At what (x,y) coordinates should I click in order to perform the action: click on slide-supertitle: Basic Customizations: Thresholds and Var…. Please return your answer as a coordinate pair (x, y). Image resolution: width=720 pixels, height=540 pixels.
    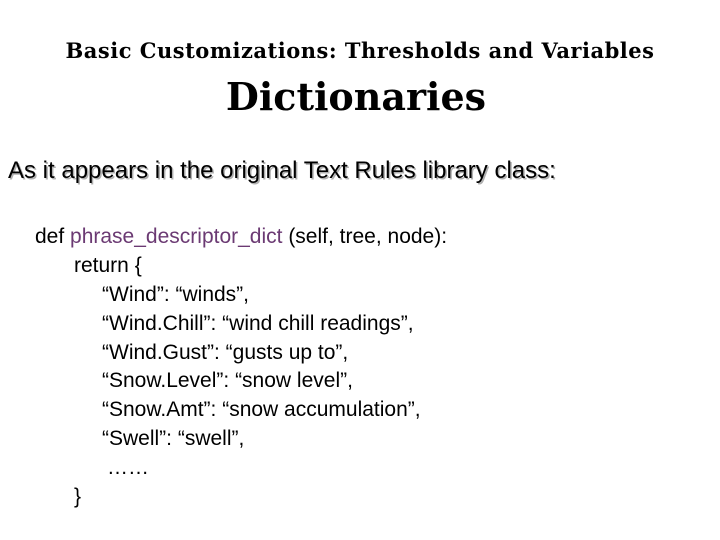
    Looking at the image, I should click on (360, 50).